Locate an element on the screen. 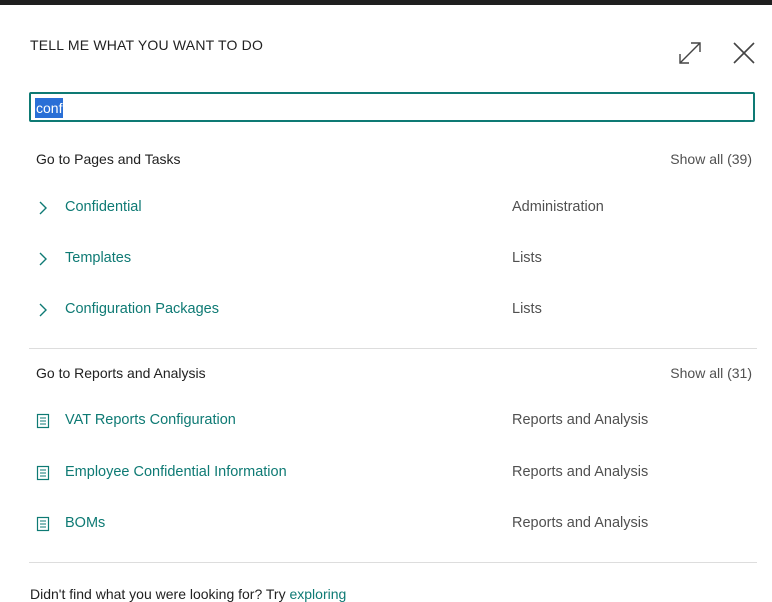 This screenshot has height=602, width=772. expand-button is located at coordinates (690, 53).